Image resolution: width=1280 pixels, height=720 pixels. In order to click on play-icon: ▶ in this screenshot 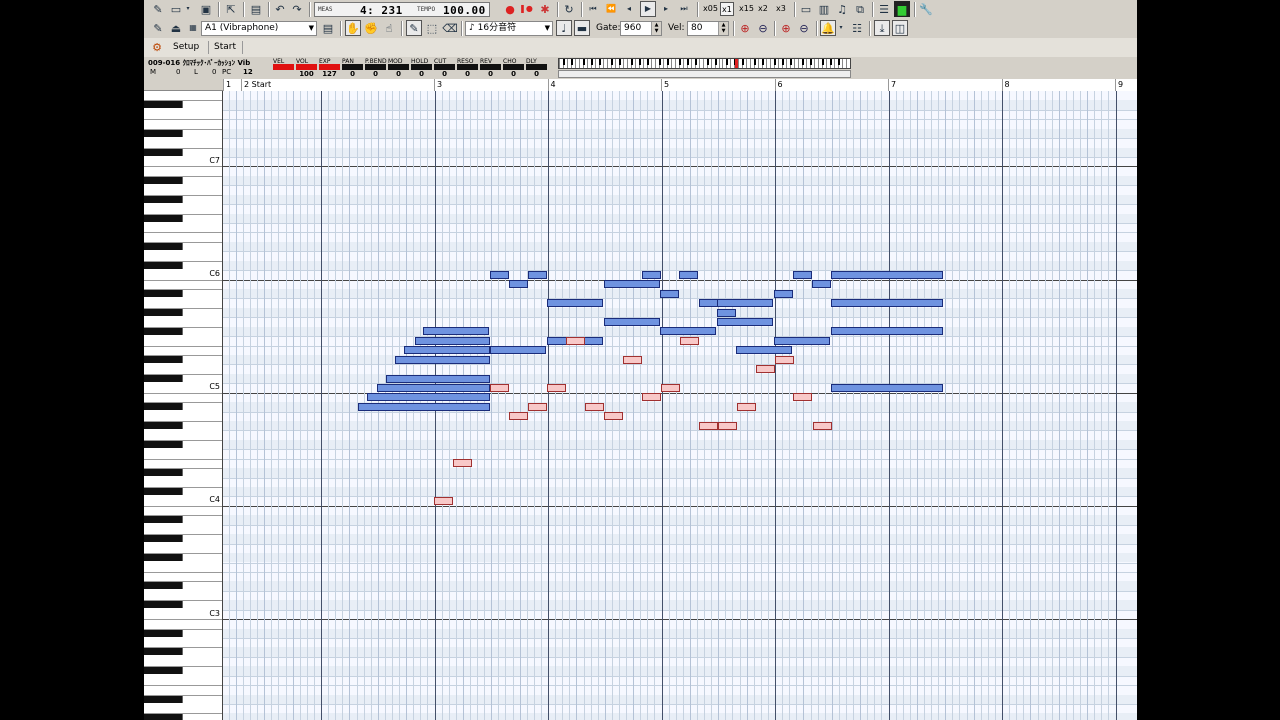, I will do `click(648, 9)`.